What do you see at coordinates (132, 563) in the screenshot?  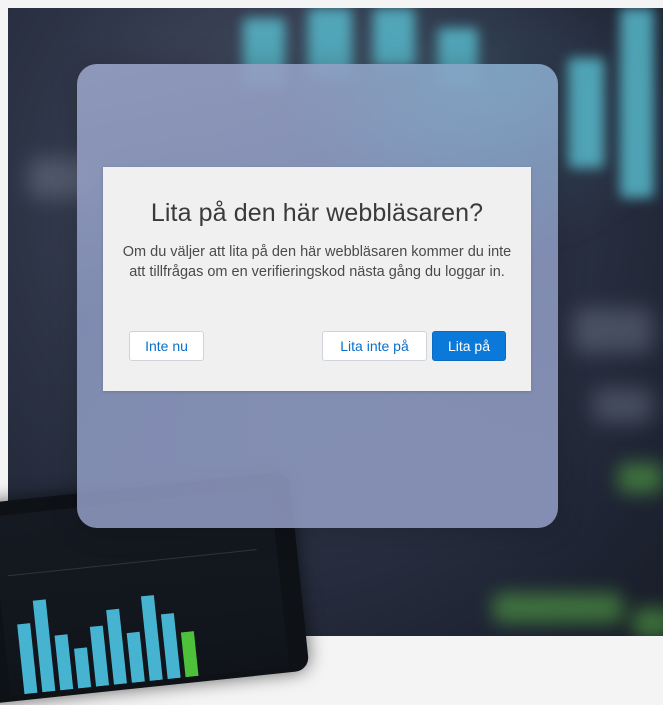 I see `tablet-chart-gridline` at bounding box center [132, 563].